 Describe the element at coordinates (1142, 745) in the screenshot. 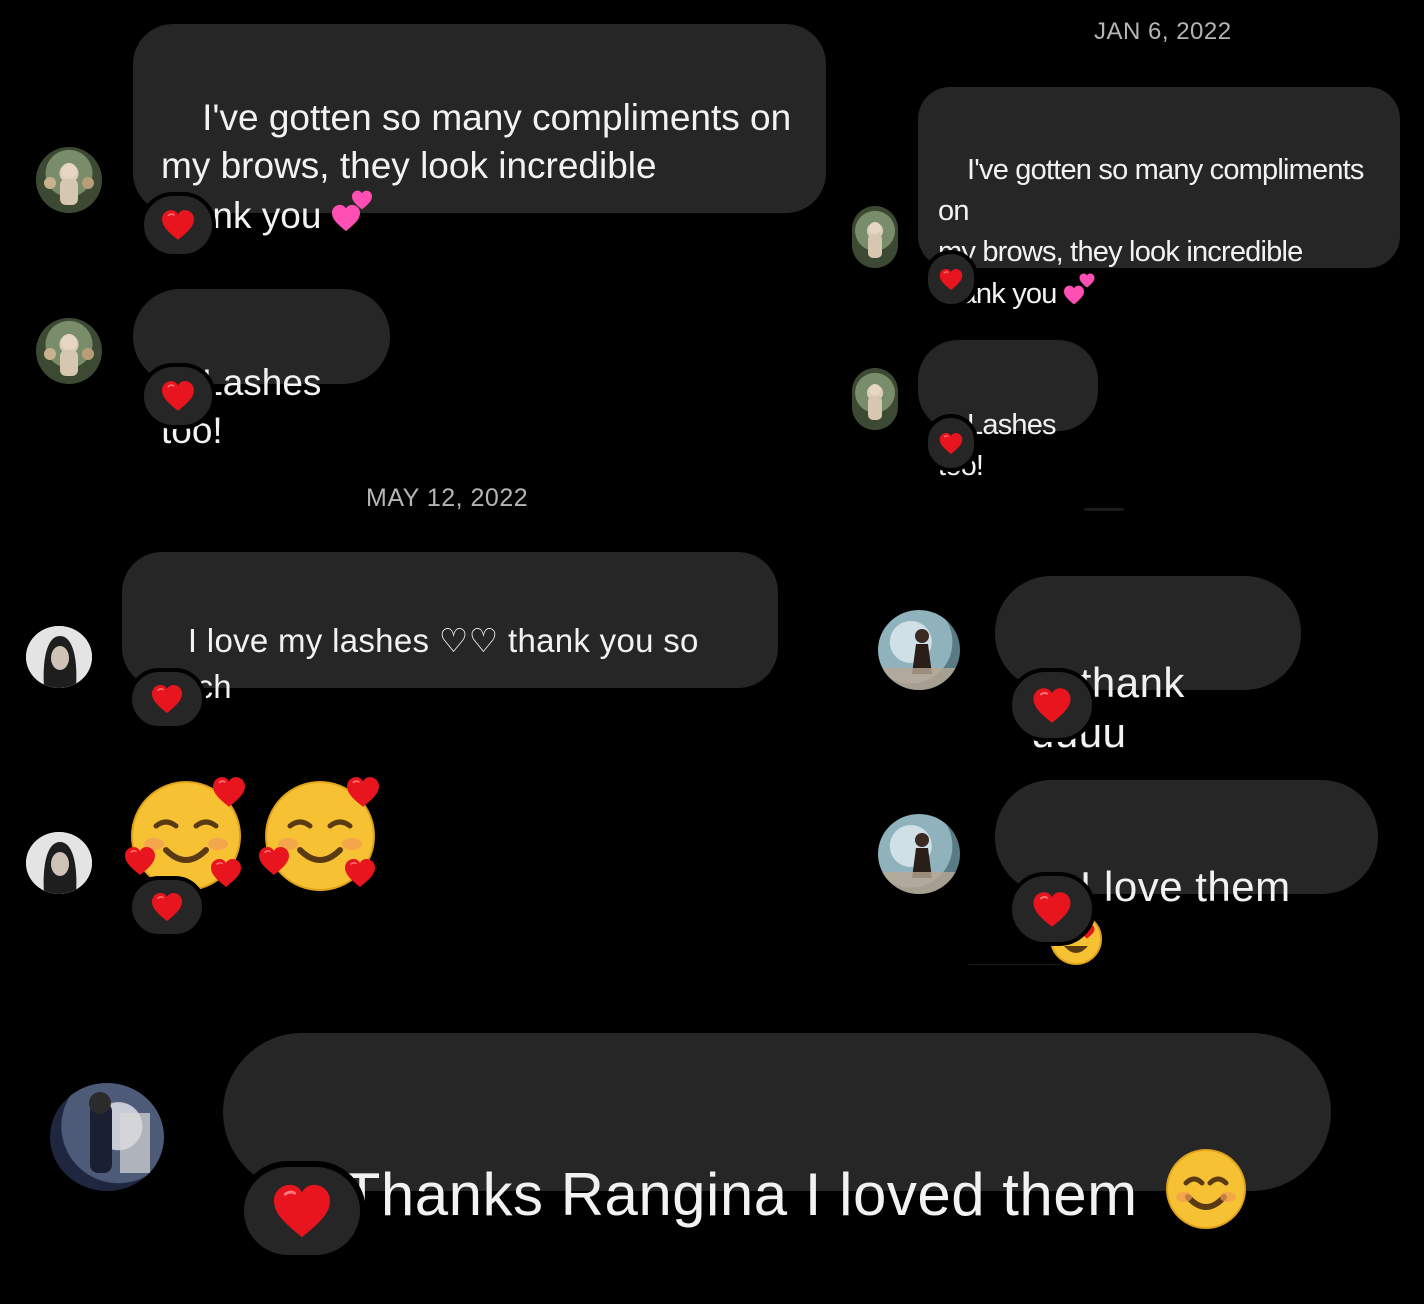

I see `chat-panel-middle-right: thank uuuu I love them` at that location.